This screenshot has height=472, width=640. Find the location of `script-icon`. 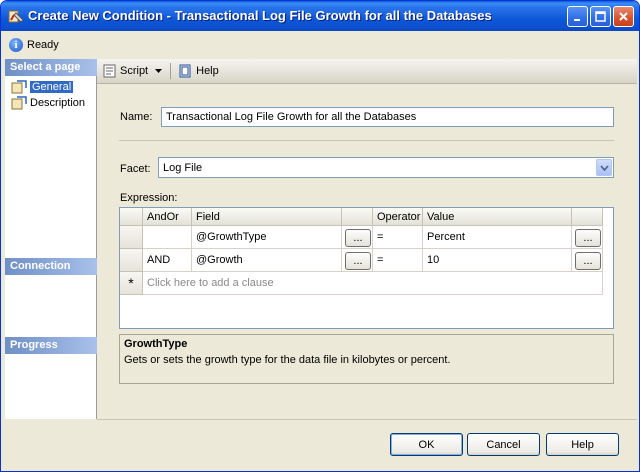

script-icon is located at coordinates (109, 71).